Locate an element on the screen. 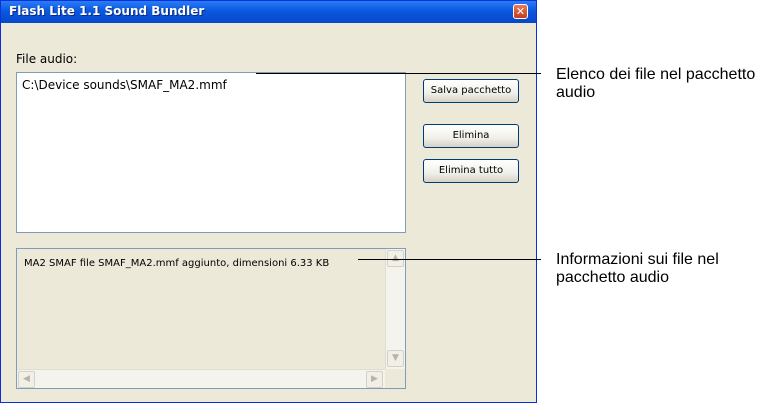 This screenshot has width=767, height=403. file-list-label: File audio: is located at coordinates (47, 59).